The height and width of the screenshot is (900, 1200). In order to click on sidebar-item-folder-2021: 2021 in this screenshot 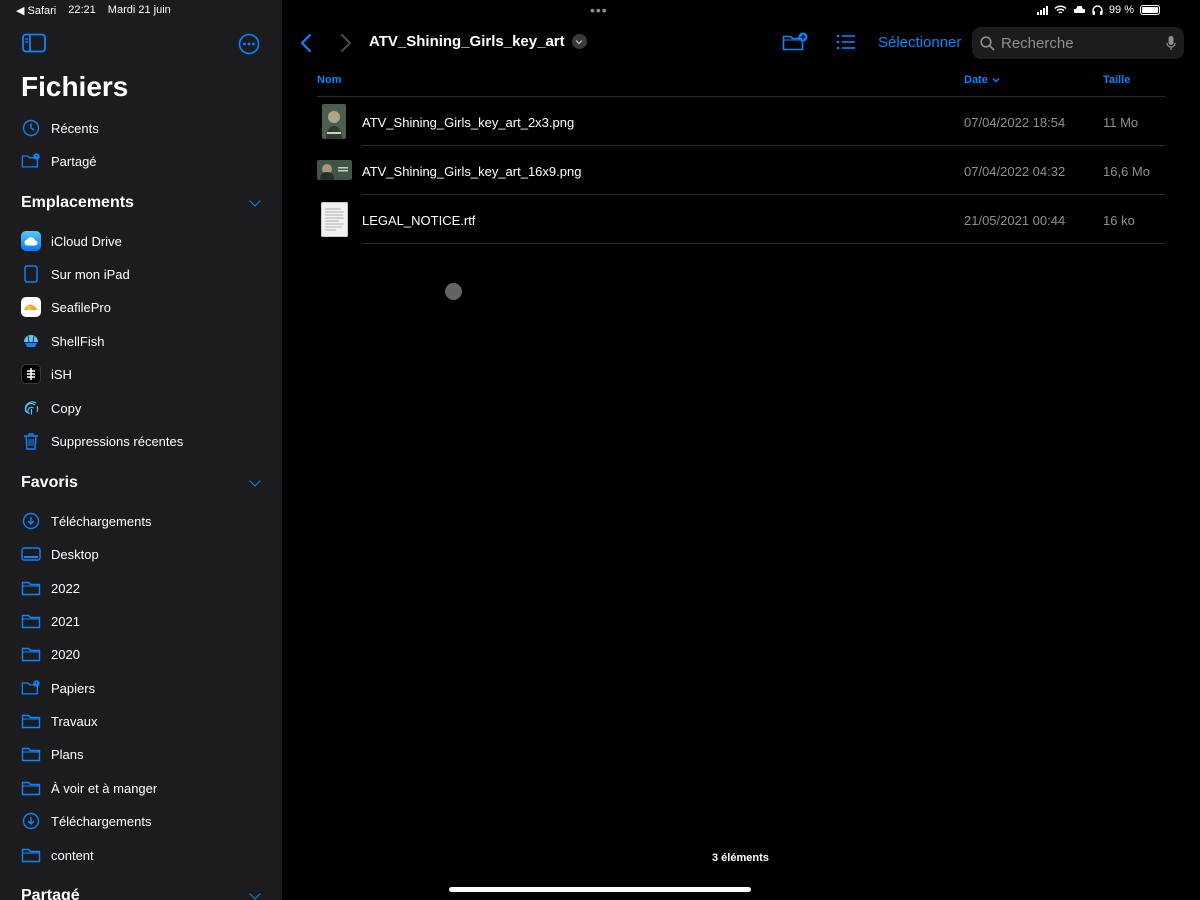, I will do `click(50, 621)`.